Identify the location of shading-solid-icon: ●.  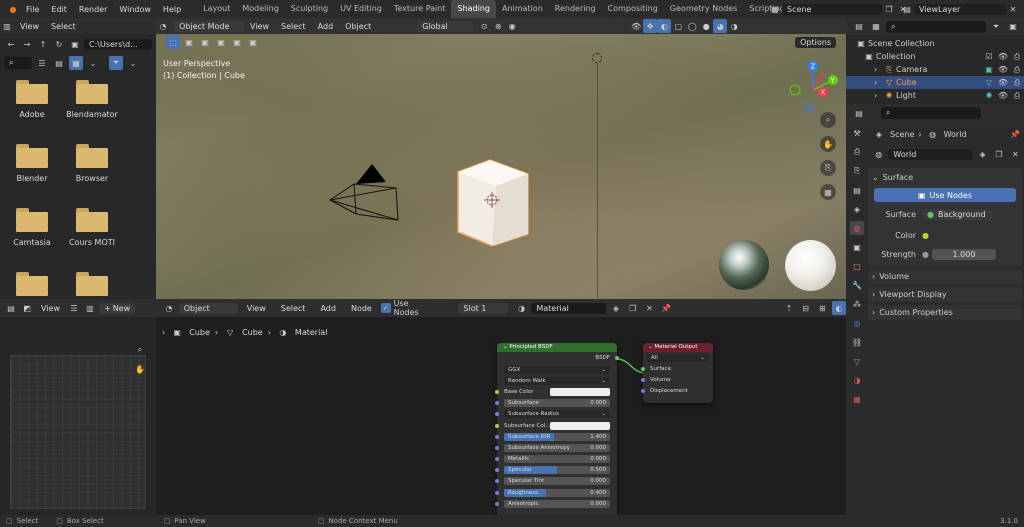
(706, 26).